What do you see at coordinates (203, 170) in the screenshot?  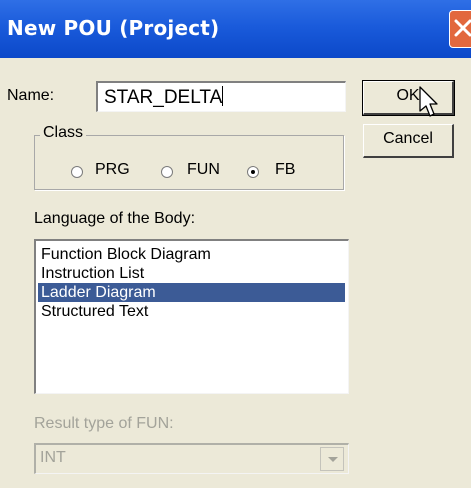 I see `radio-fun-label: FUN` at bounding box center [203, 170].